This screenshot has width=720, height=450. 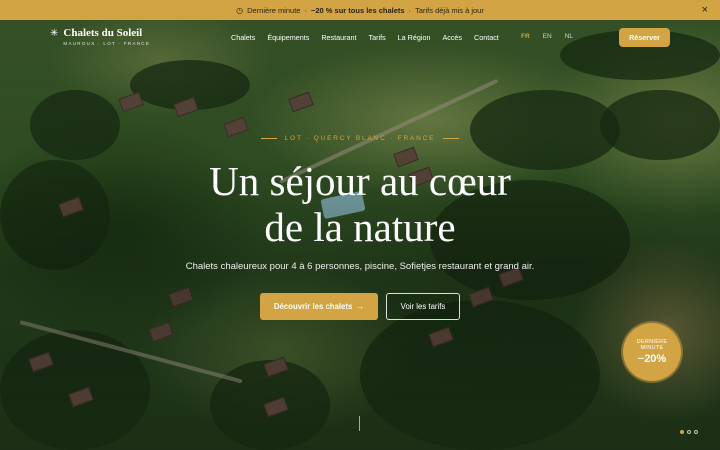 I want to click on promo-label: Dernière minute, so click(x=274, y=10).